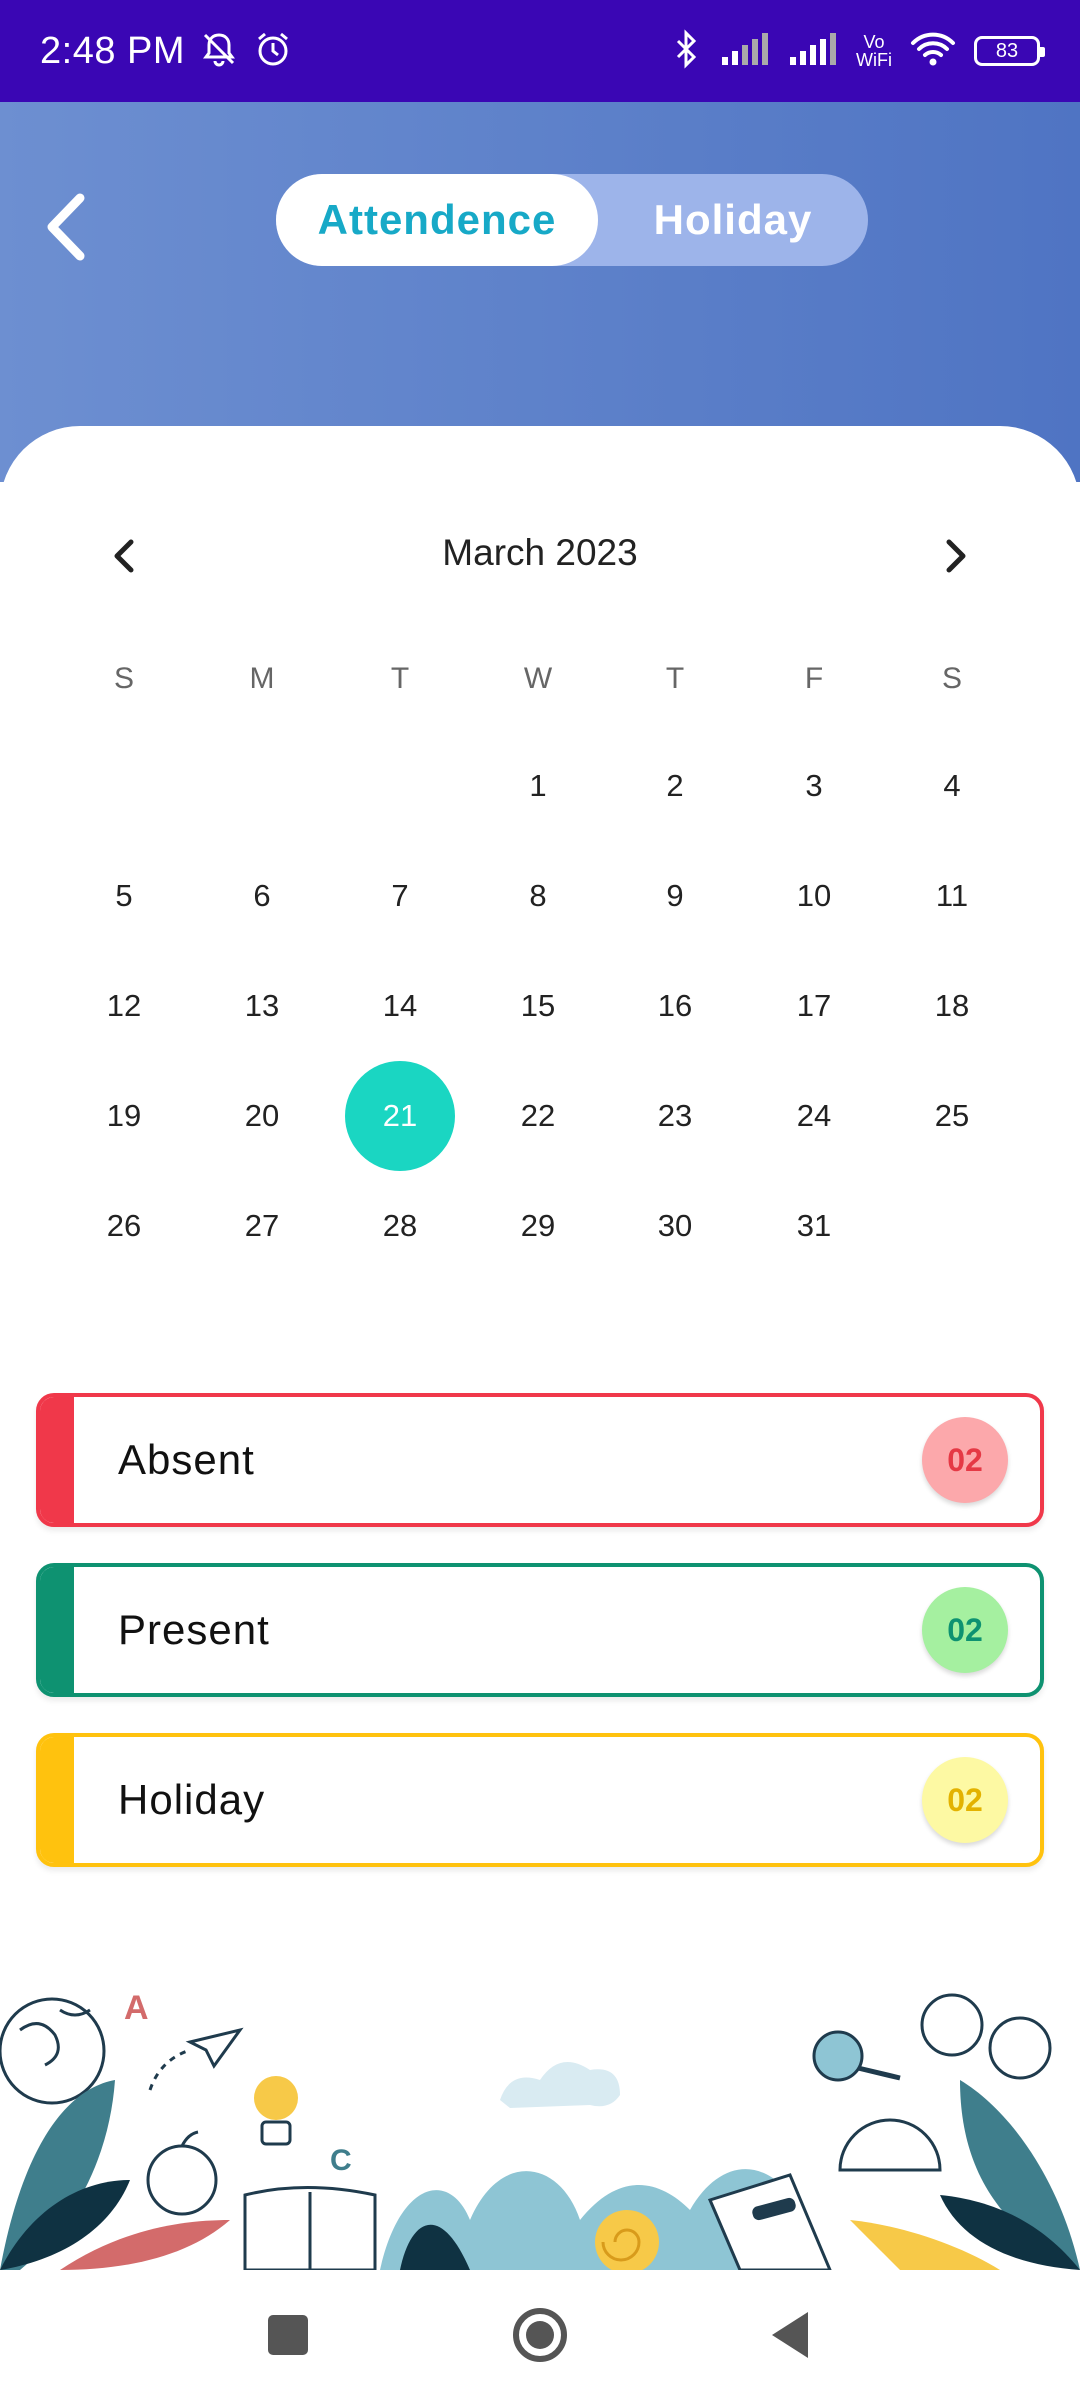 The image size is (1080, 2400). Describe the element at coordinates (952, 1006) in the screenshot. I see `calendar-day: 18` at that location.